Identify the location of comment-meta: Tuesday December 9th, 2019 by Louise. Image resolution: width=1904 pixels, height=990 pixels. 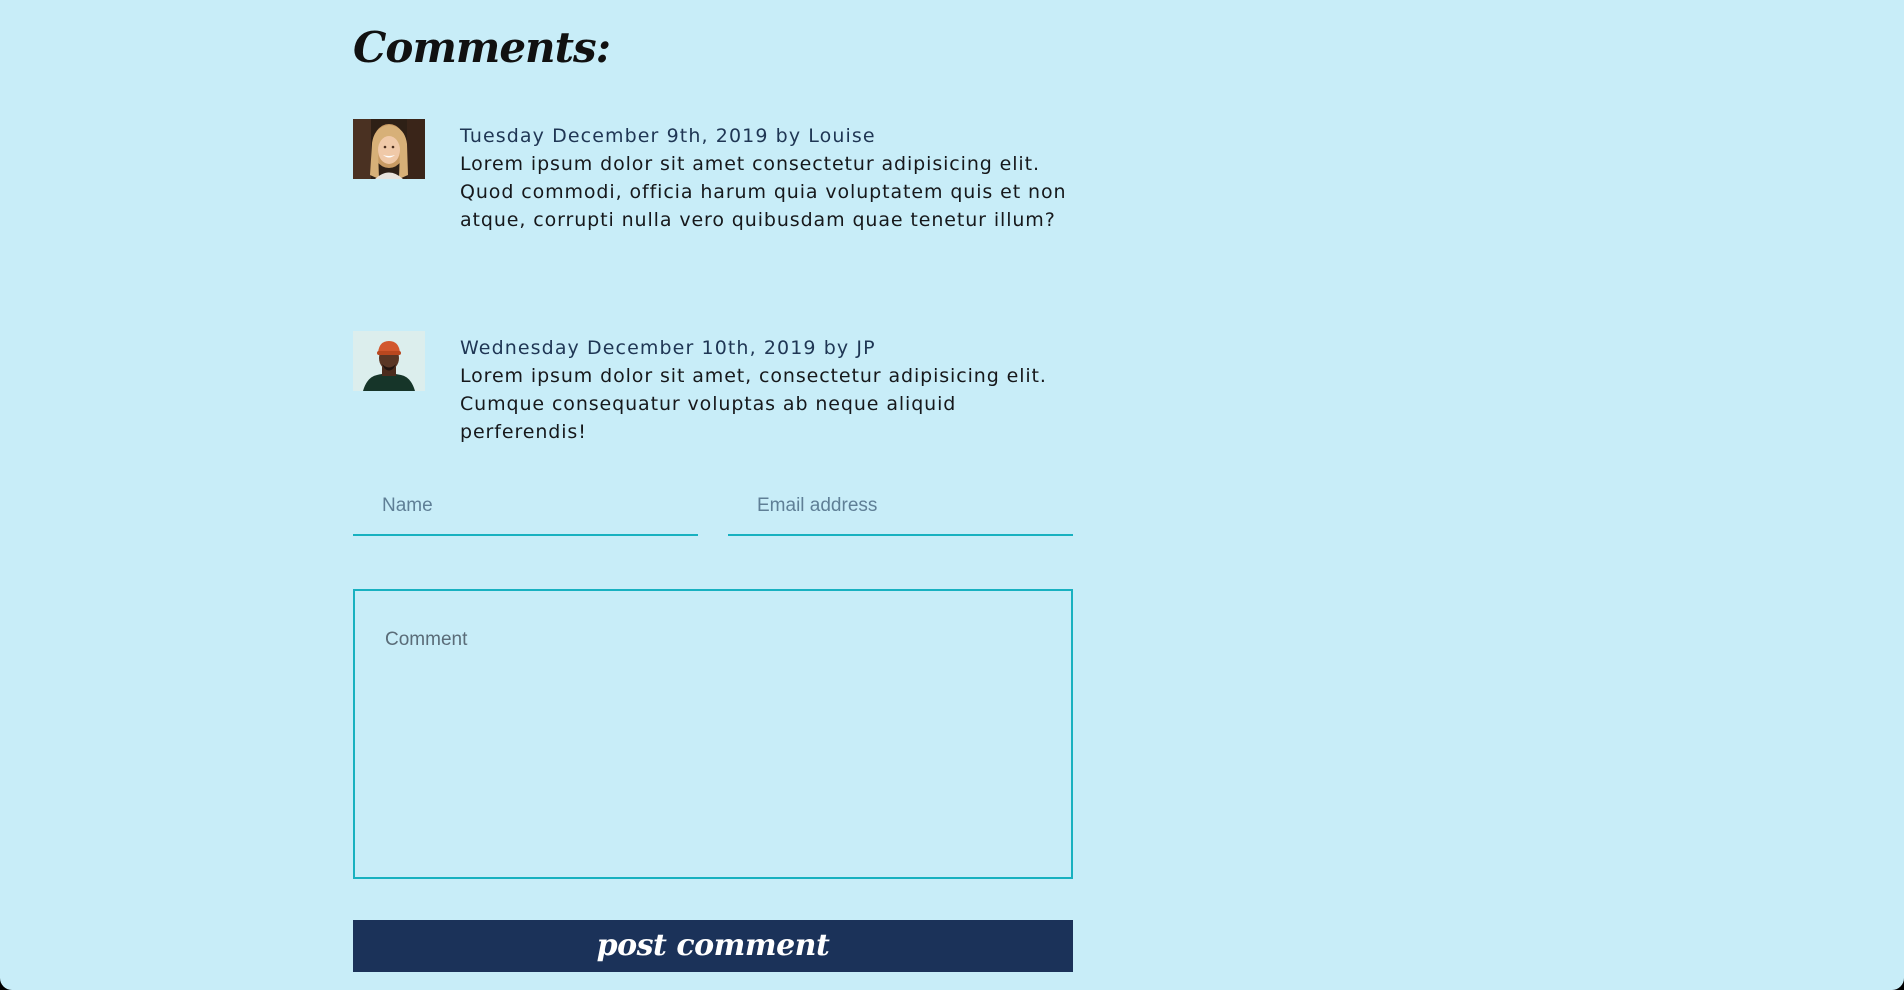
(668, 136).